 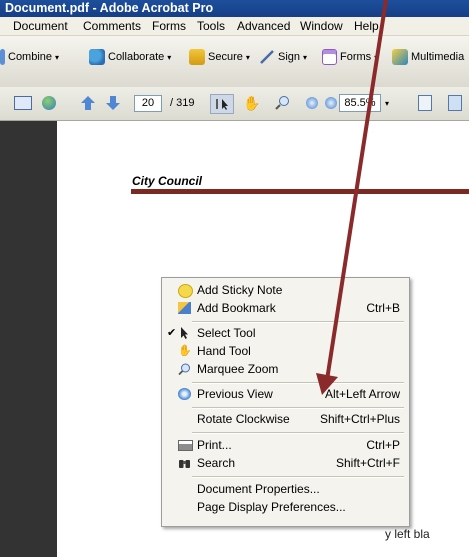 What do you see at coordinates (359, 419) in the screenshot?
I see `menu-item-shortcut: Shift+Ctrl+Plus` at bounding box center [359, 419].